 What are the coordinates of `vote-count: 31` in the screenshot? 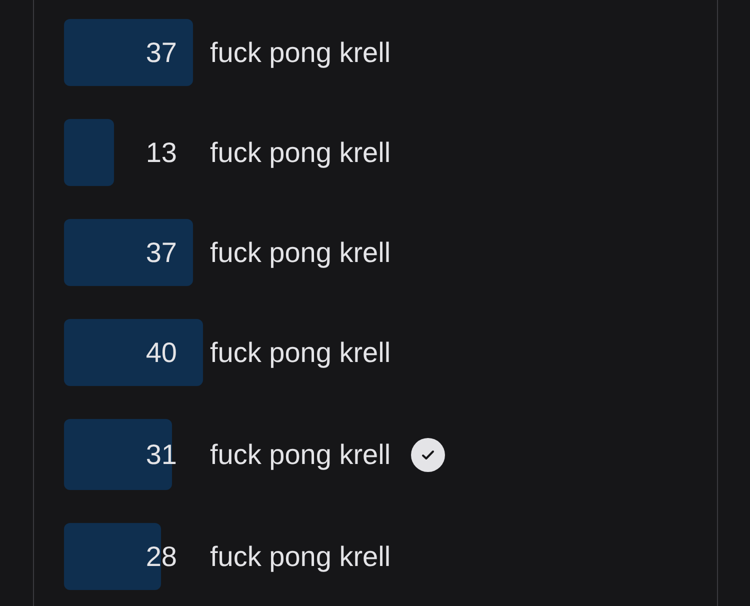 It's located at (161, 454).